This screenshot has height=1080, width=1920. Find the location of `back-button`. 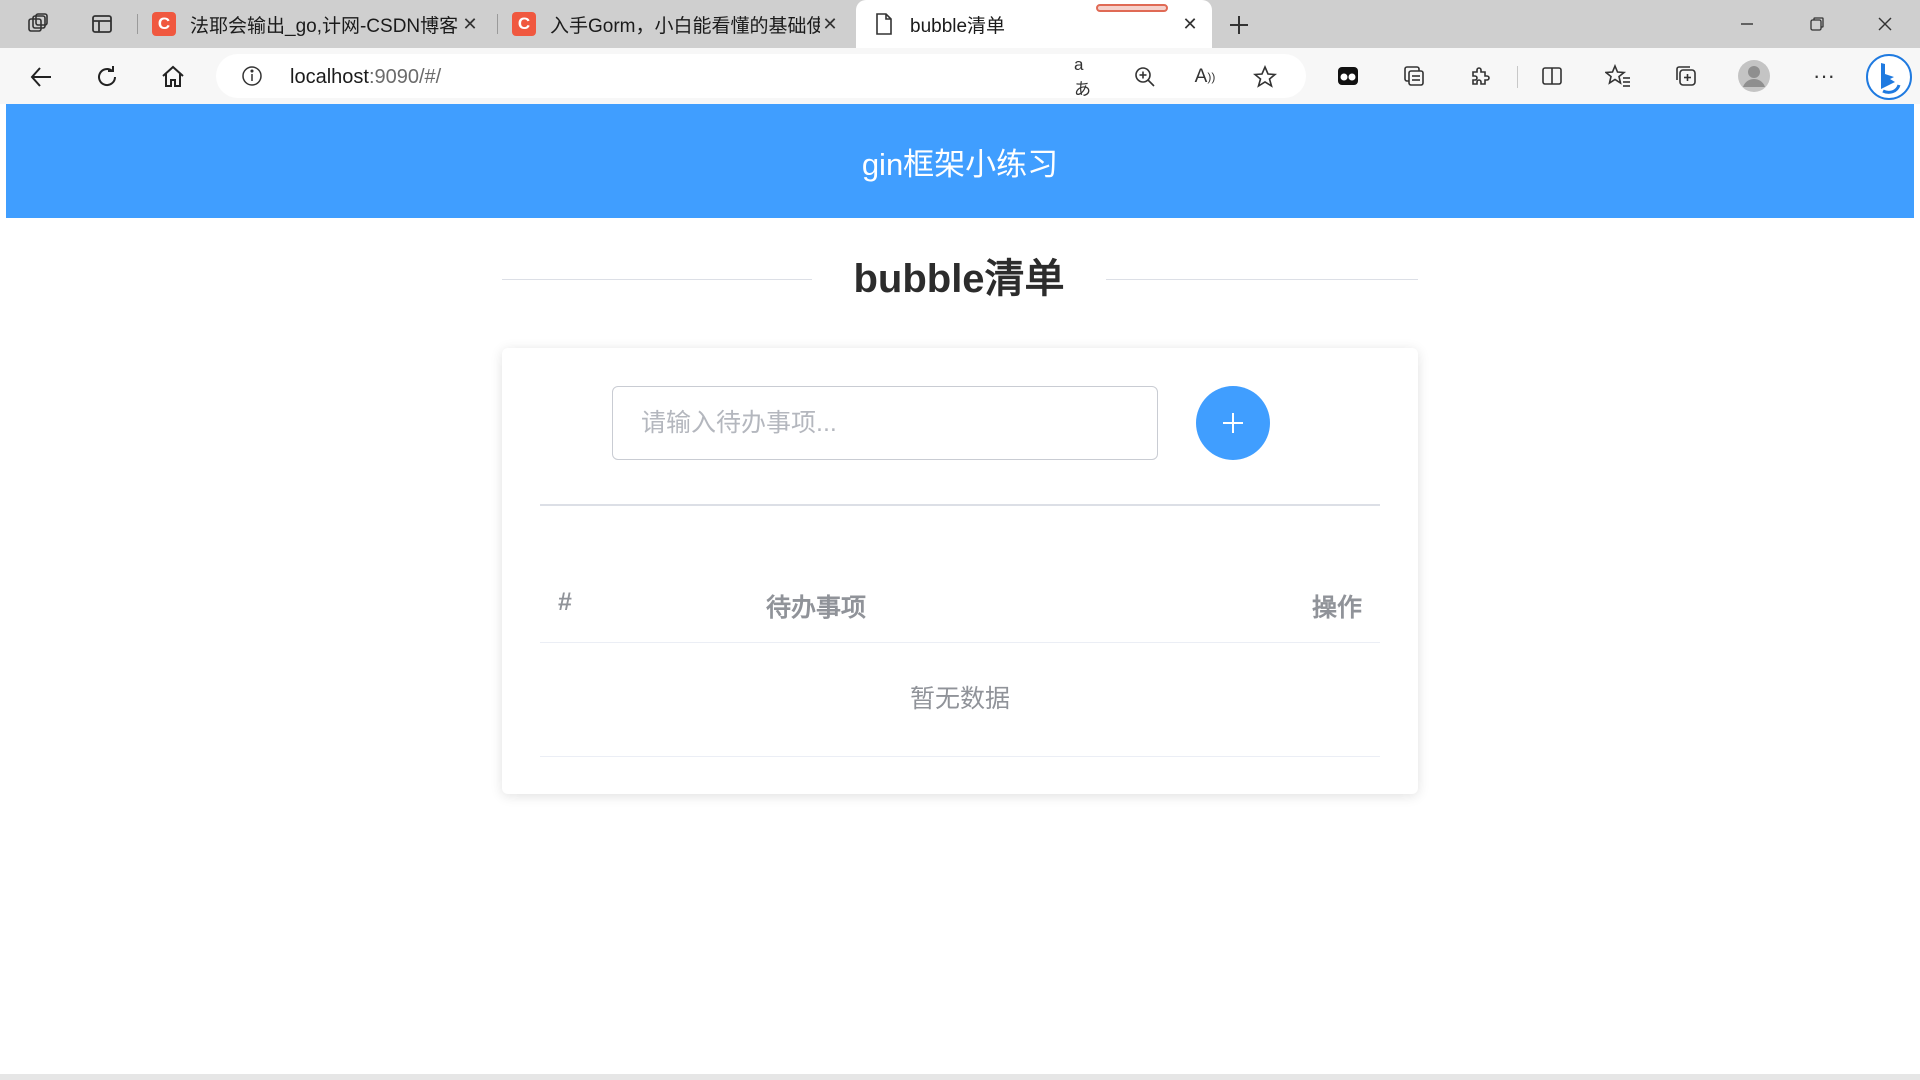

back-button is located at coordinates (41, 77).